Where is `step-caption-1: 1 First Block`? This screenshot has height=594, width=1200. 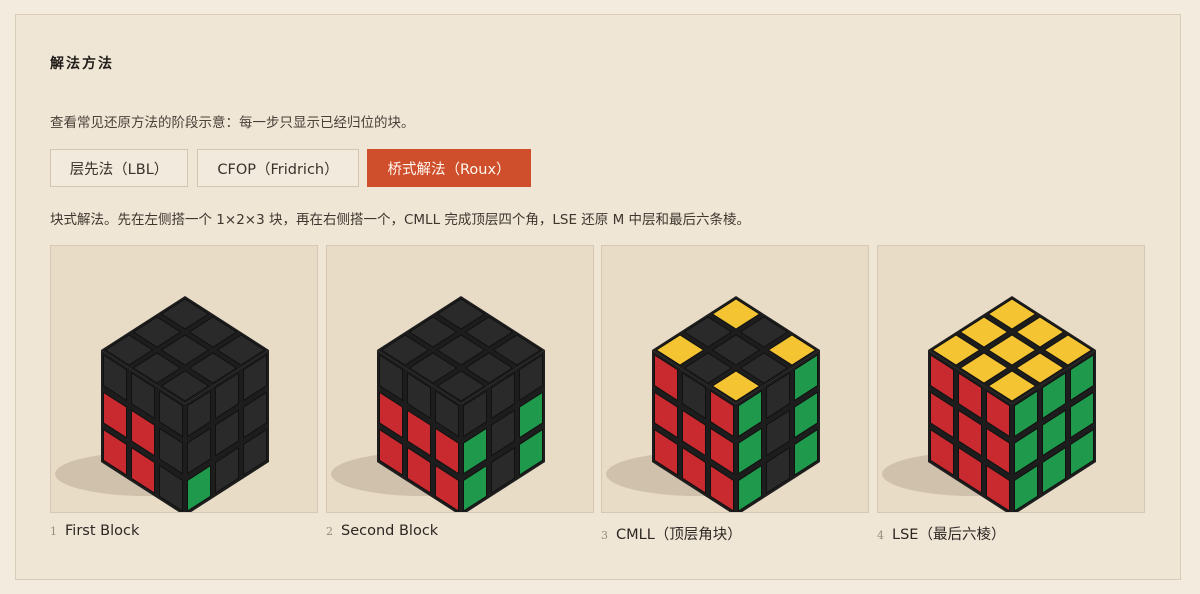 step-caption-1: 1 First Block is located at coordinates (94, 531).